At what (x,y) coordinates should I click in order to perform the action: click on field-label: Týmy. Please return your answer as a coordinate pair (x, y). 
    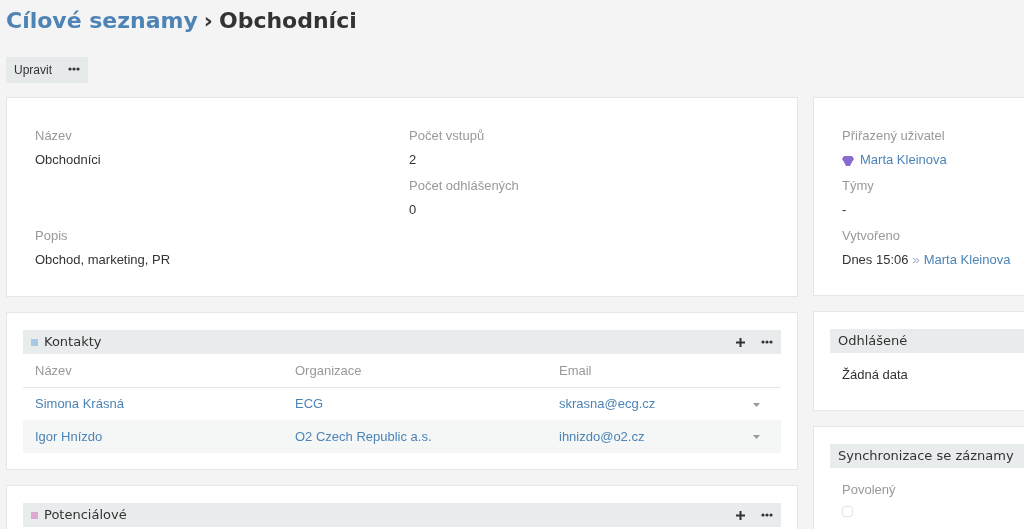
    Looking at the image, I should click on (858, 186).